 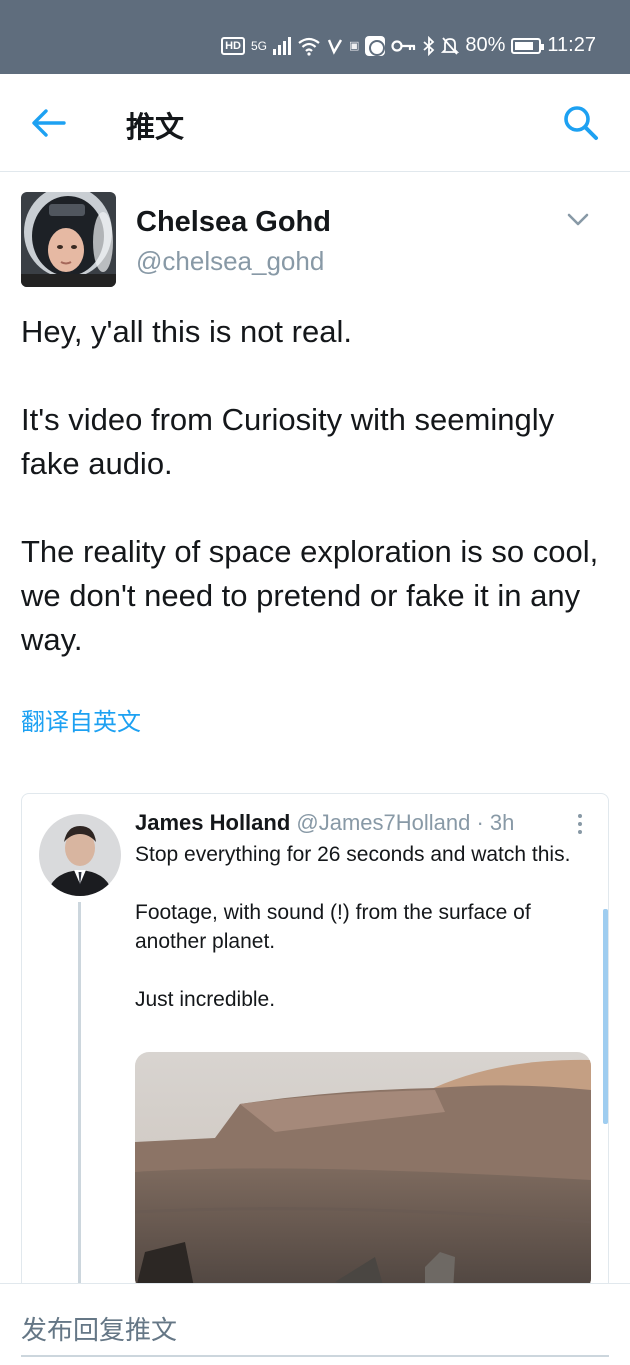 I want to click on app-bar: 推文, so click(x=315, y=123).